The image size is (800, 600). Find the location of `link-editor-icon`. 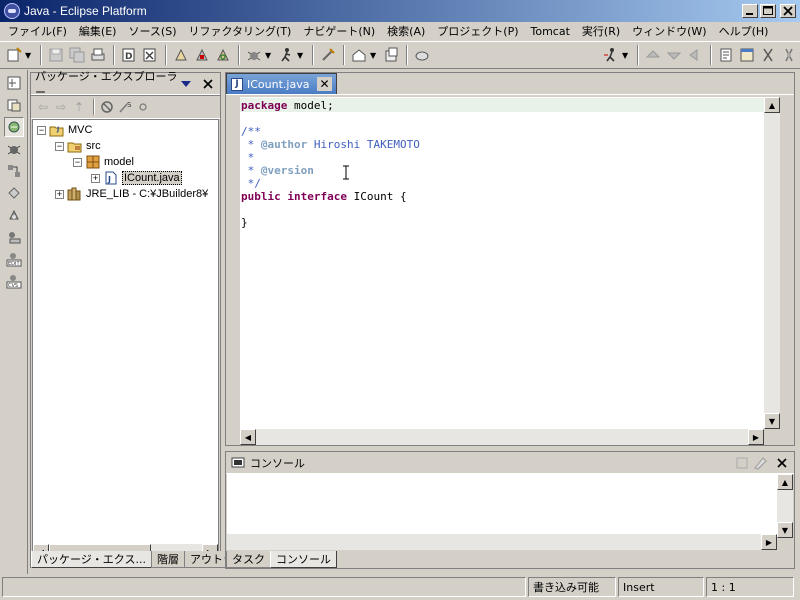

link-editor-icon is located at coordinates (143, 107).